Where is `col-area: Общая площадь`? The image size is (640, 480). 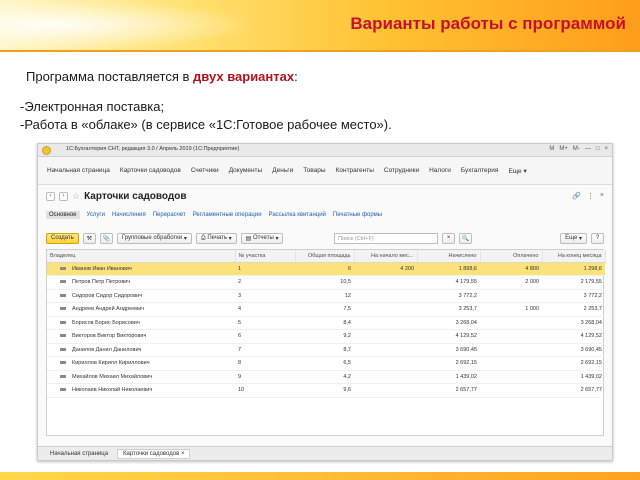 col-area: Общая площадь is located at coordinates (325, 256).